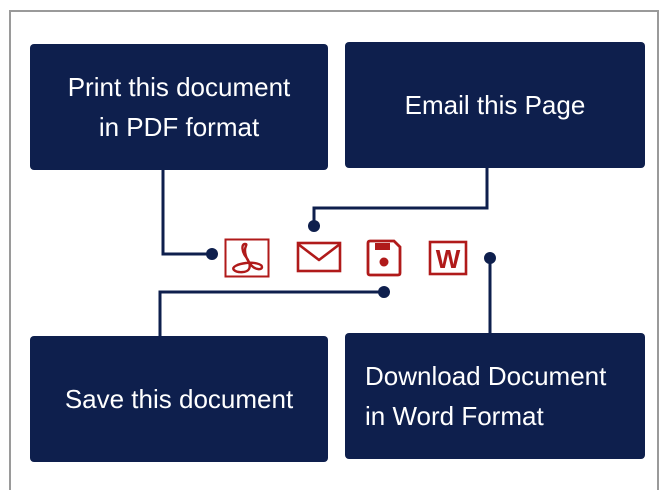  I want to click on envelope-icon, so click(319, 257).